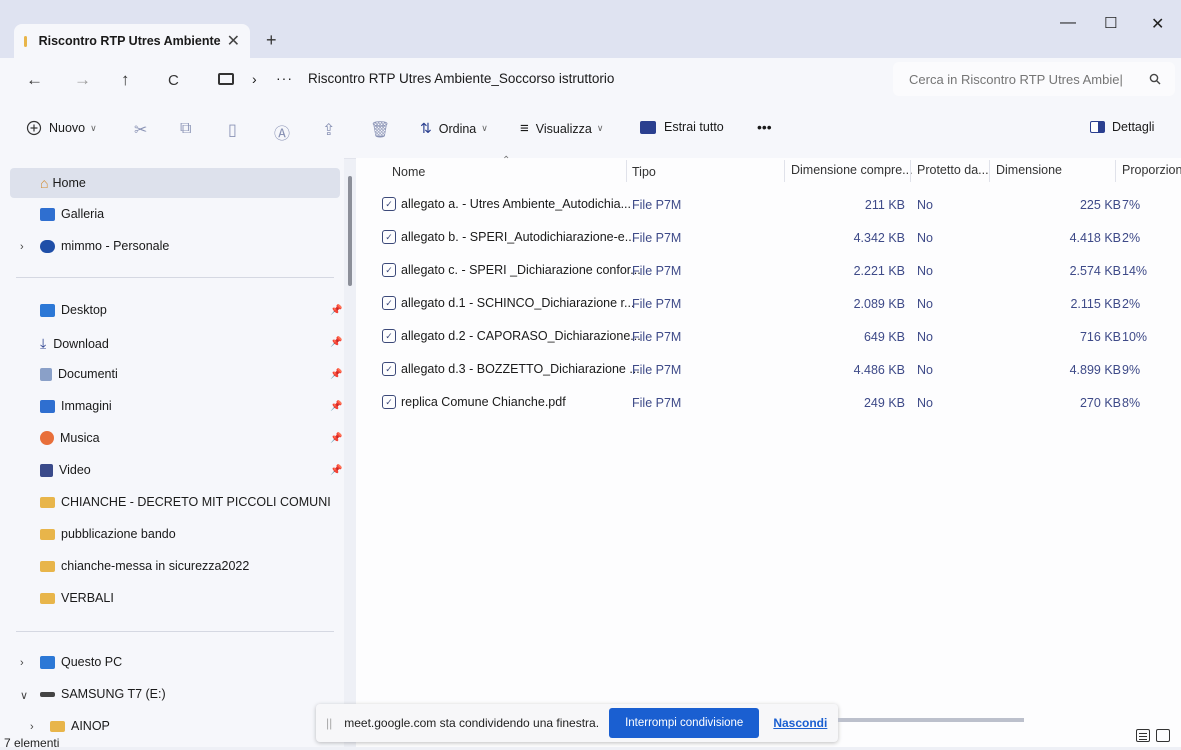 This screenshot has width=1181, height=750. I want to click on up-button: ↑, so click(125, 80).